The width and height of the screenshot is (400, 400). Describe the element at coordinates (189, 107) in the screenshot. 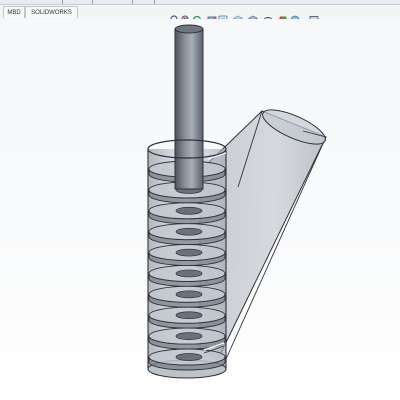

I see `drive-shaft` at that location.